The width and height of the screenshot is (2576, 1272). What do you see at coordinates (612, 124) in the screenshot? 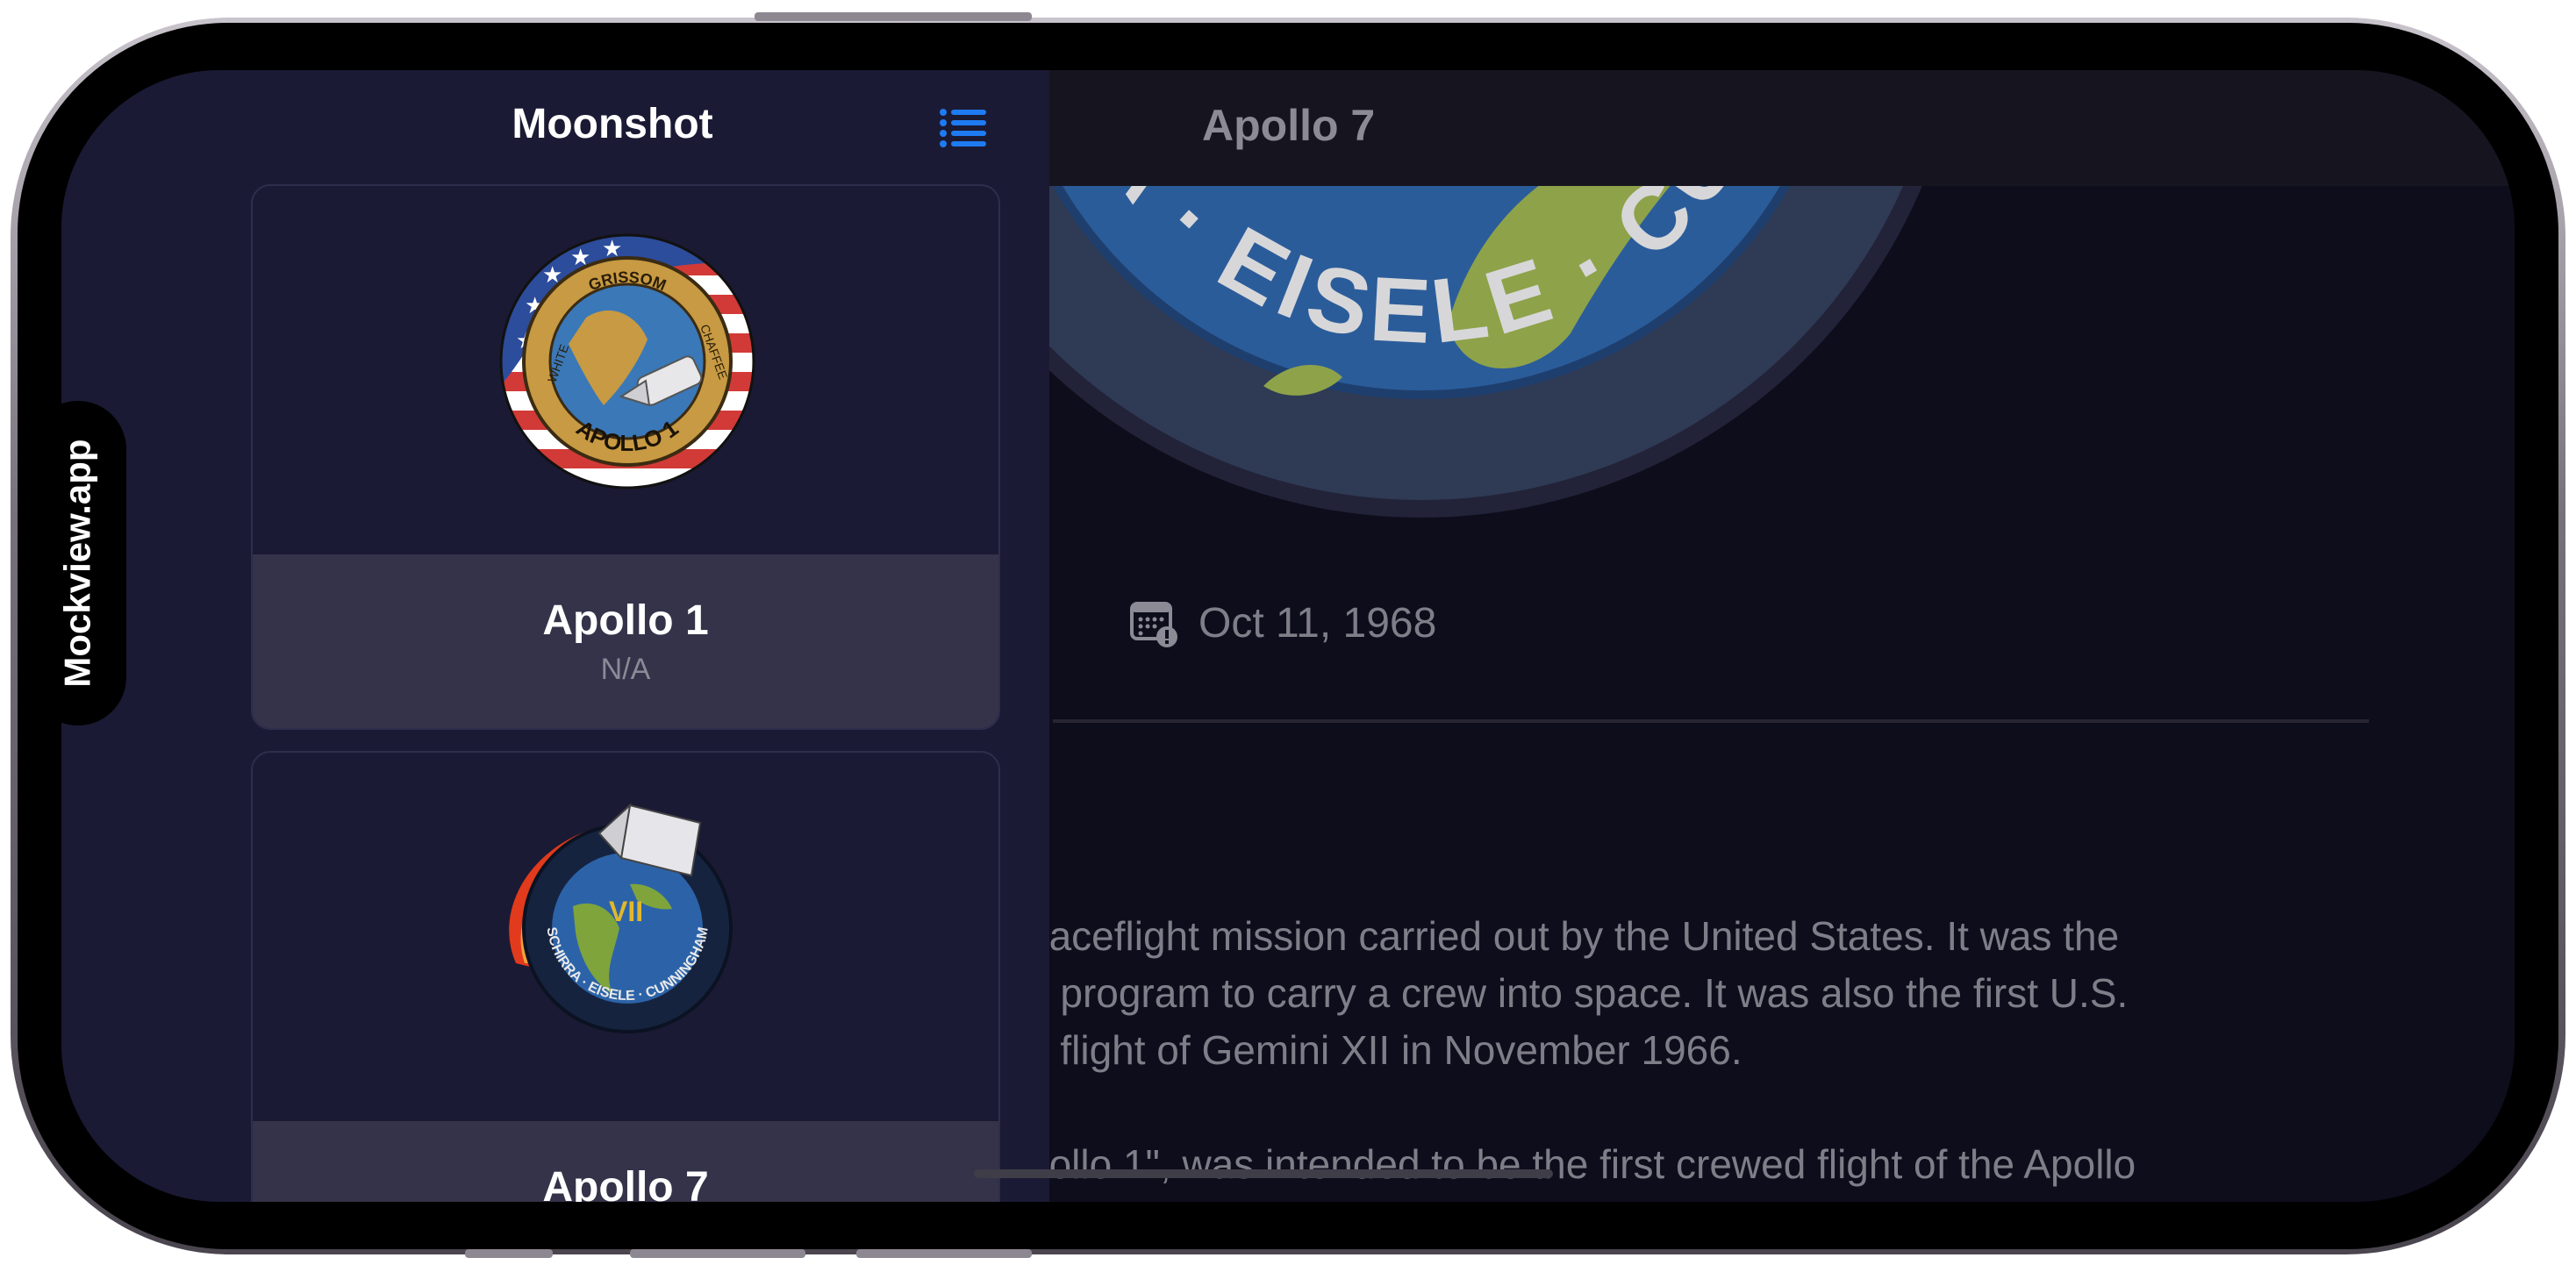
I see `sidebar-title: Moonshot` at bounding box center [612, 124].